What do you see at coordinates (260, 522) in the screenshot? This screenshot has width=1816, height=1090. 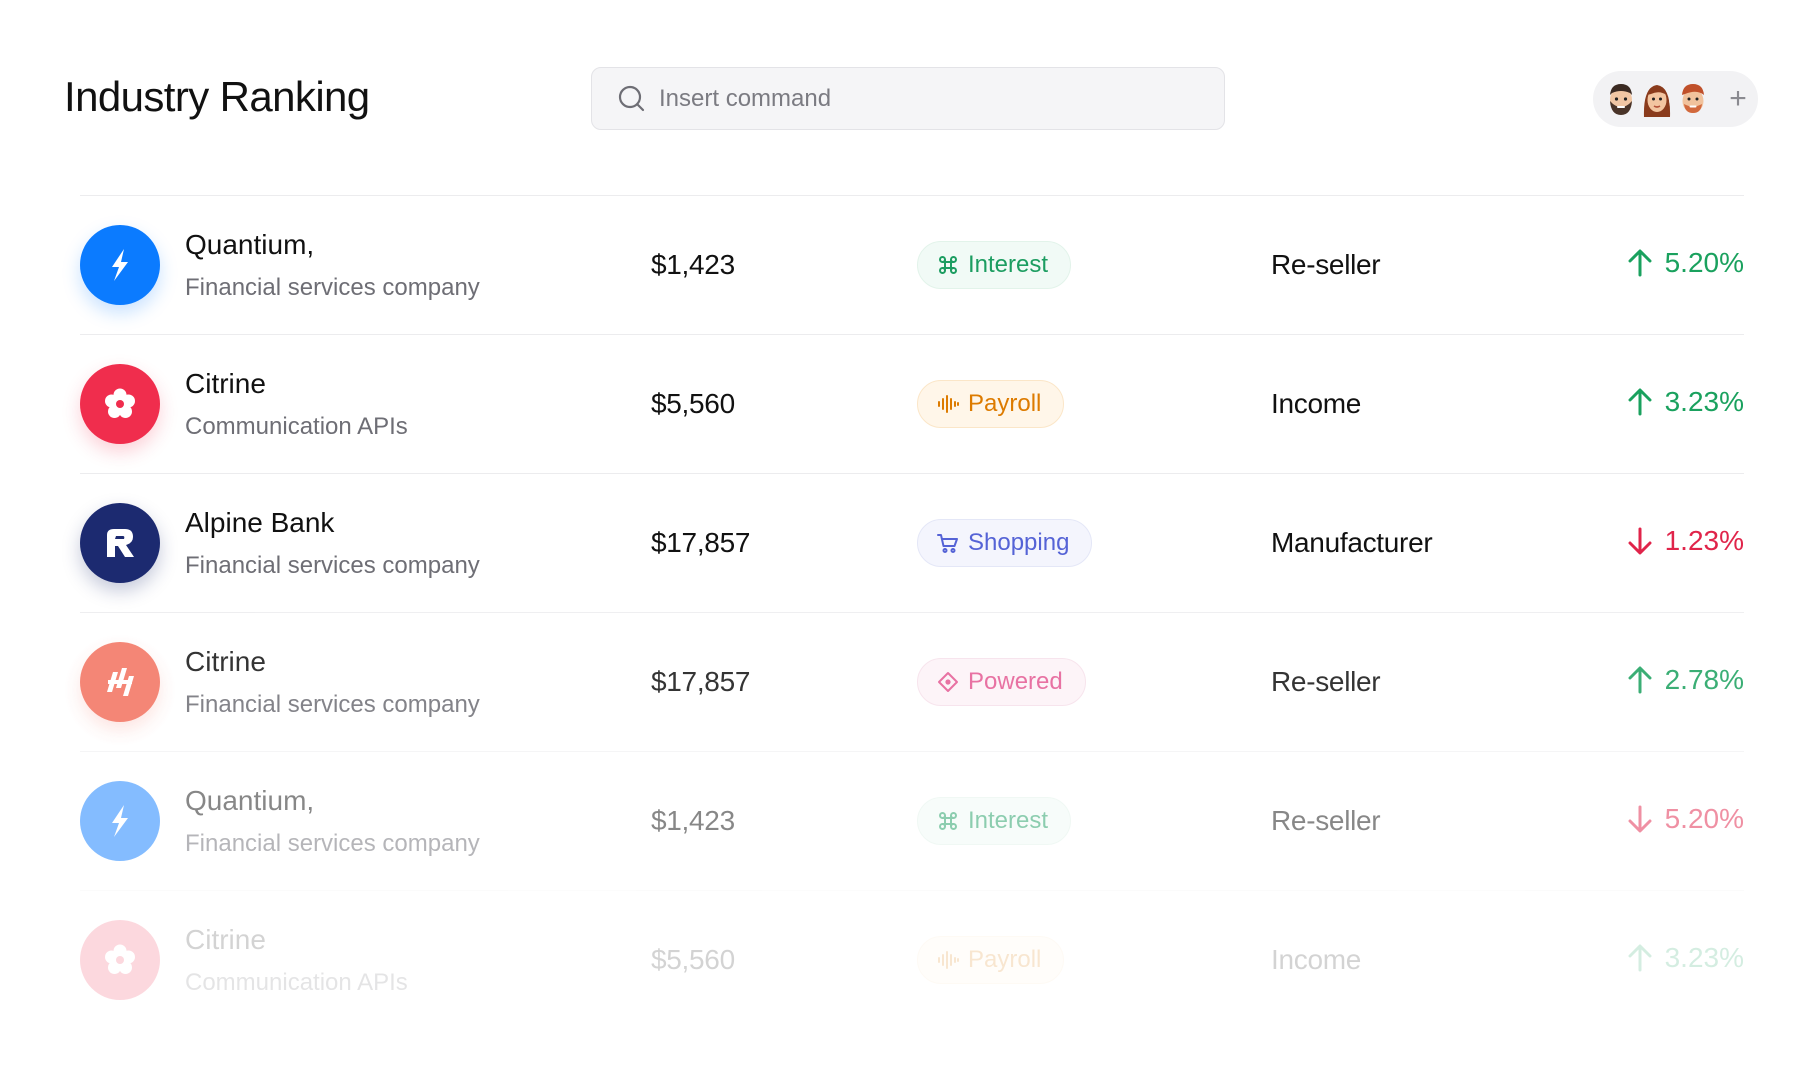 I see `company-name: Alpine Bank` at bounding box center [260, 522].